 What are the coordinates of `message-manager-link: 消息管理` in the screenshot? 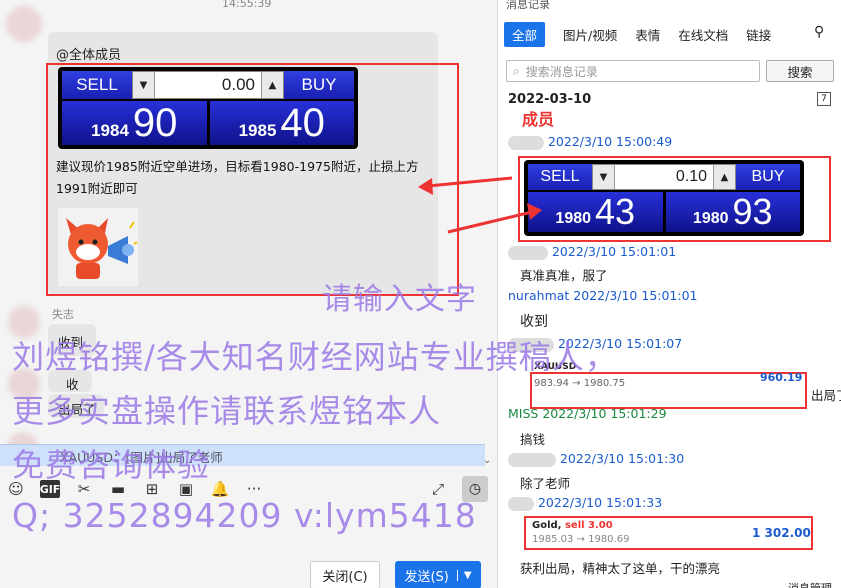 It's located at (810, 584).